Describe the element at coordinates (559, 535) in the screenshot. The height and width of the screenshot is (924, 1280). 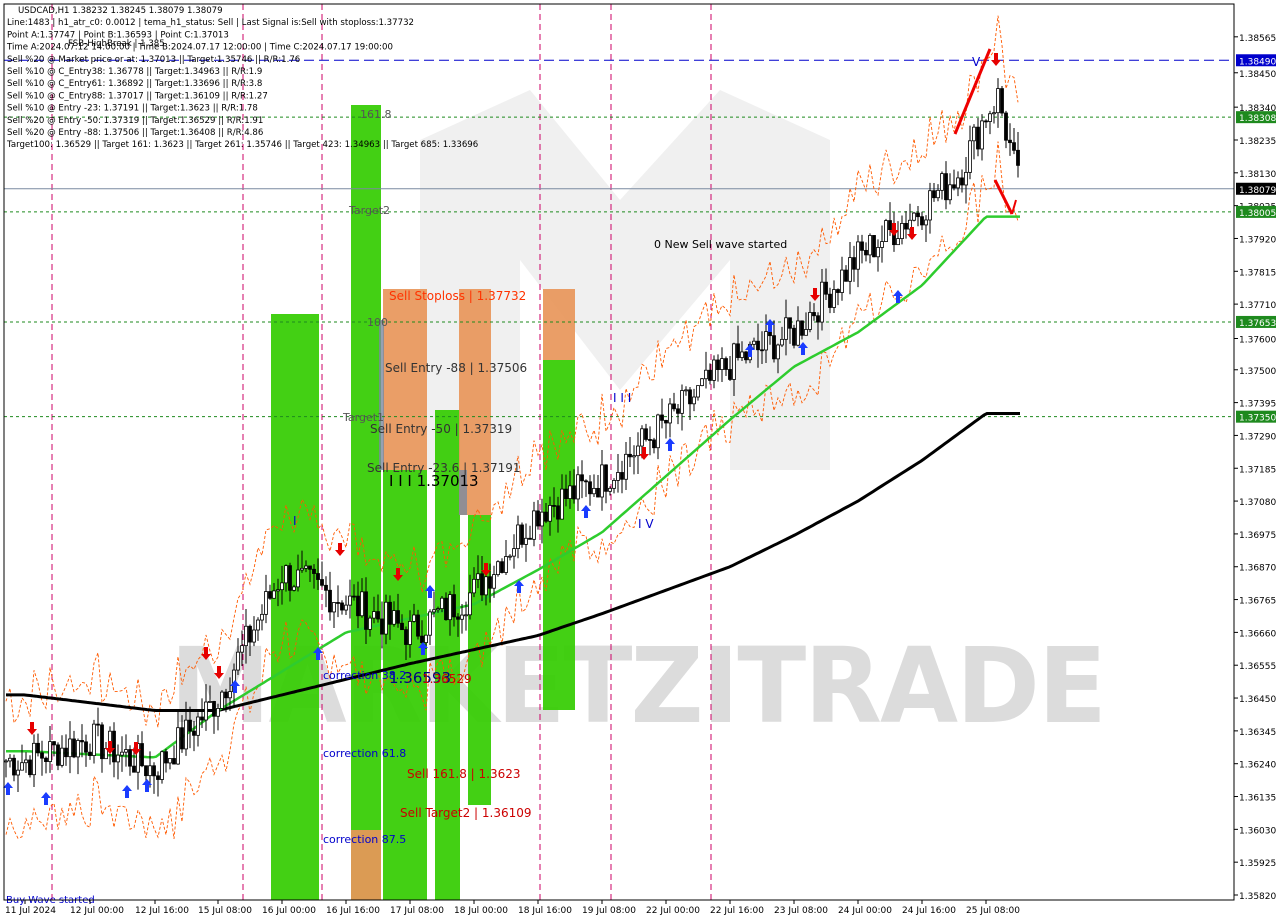
I see `zone-green-right` at that location.